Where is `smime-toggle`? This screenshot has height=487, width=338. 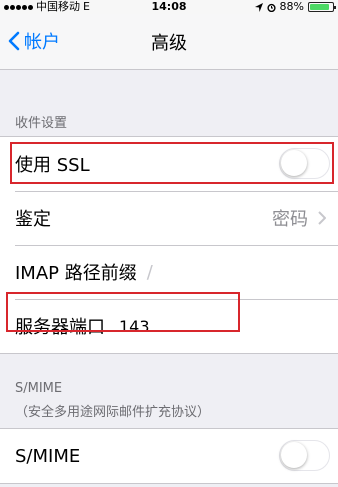 smime-toggle is located at coordinates (304, 455).